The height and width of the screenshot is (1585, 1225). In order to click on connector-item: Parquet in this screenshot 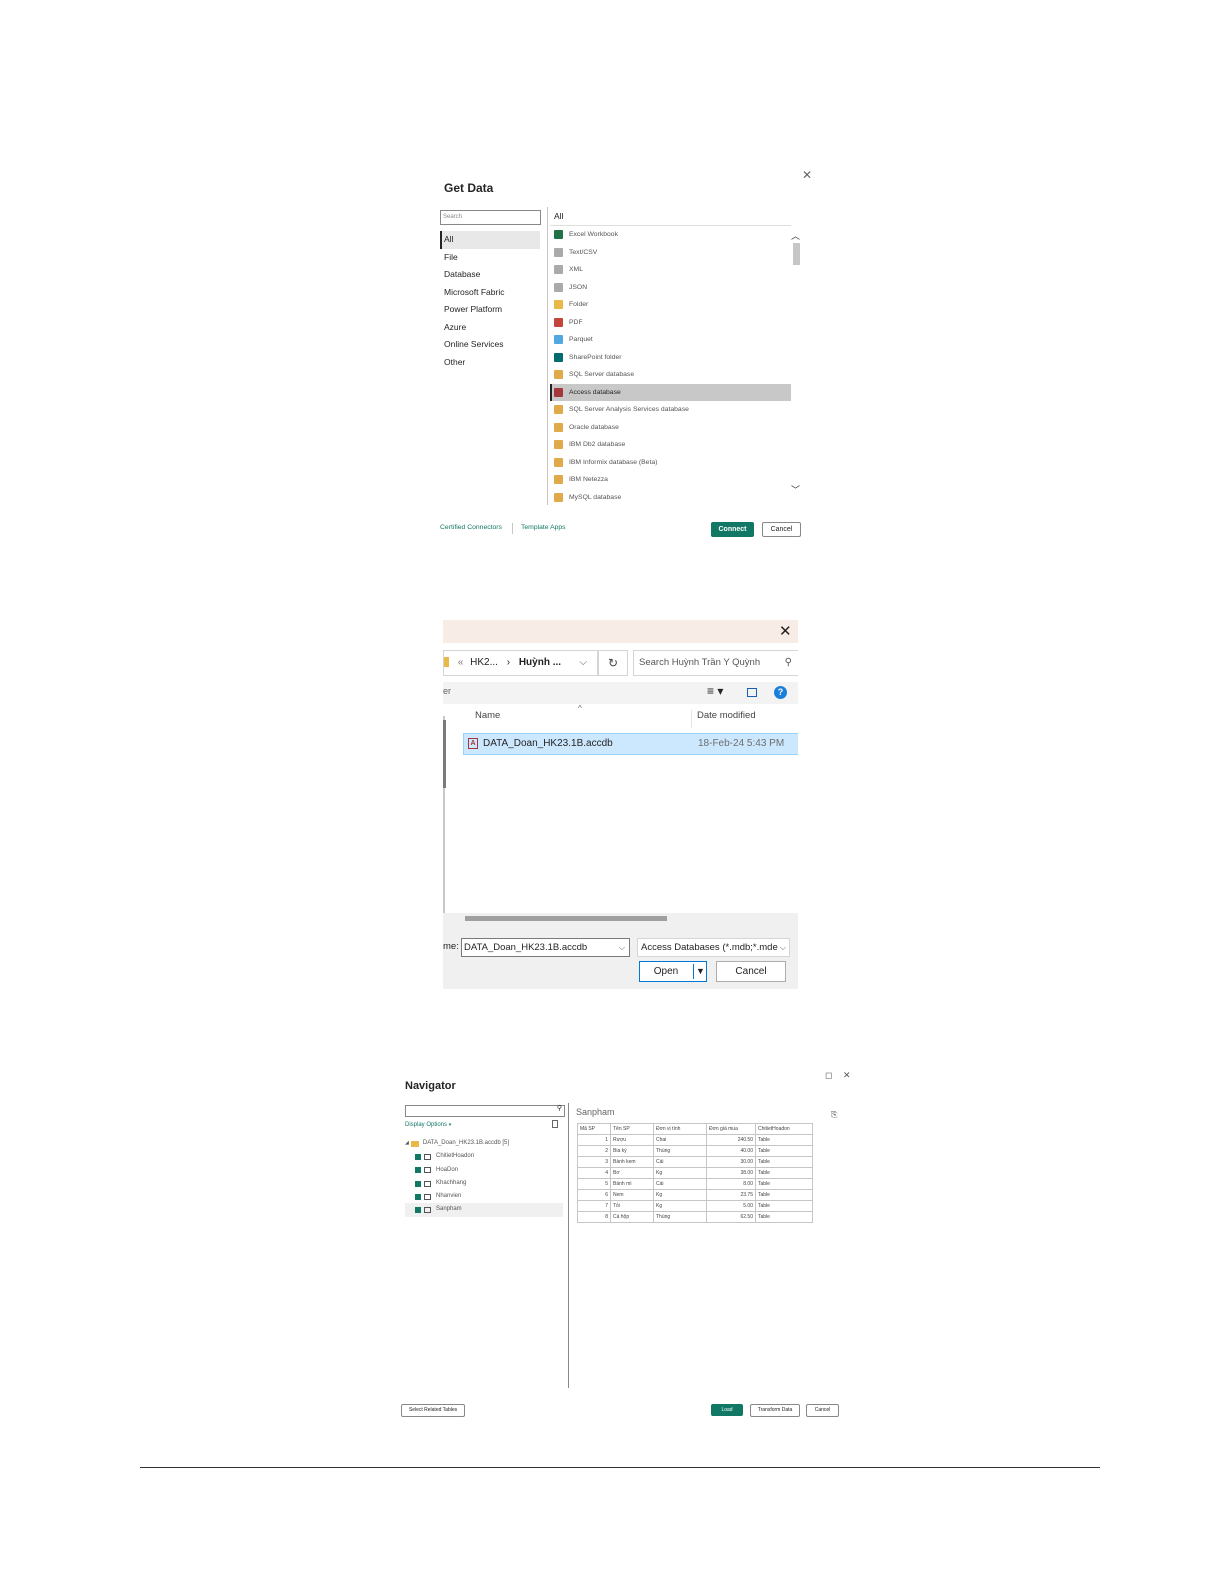, I will do `click(670, 340)`.